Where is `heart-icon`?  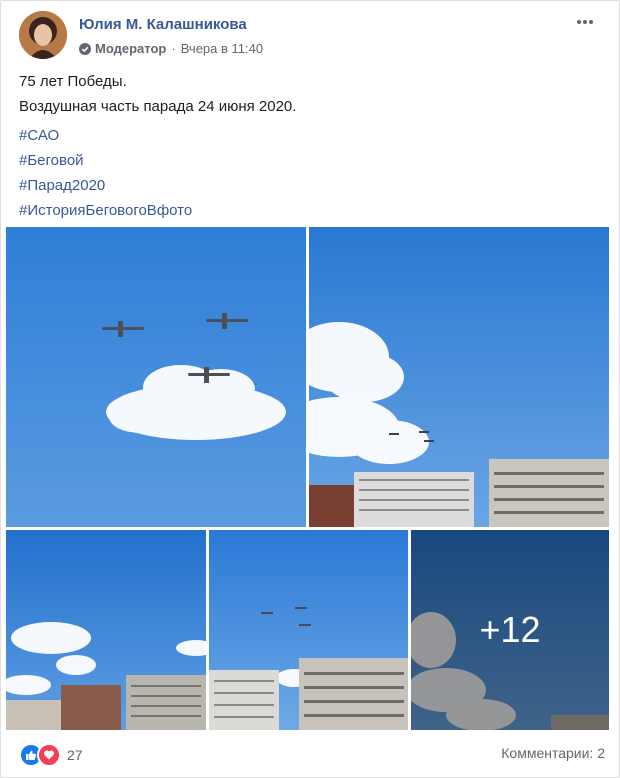 heart-icon is located at coordinates (49, 755).